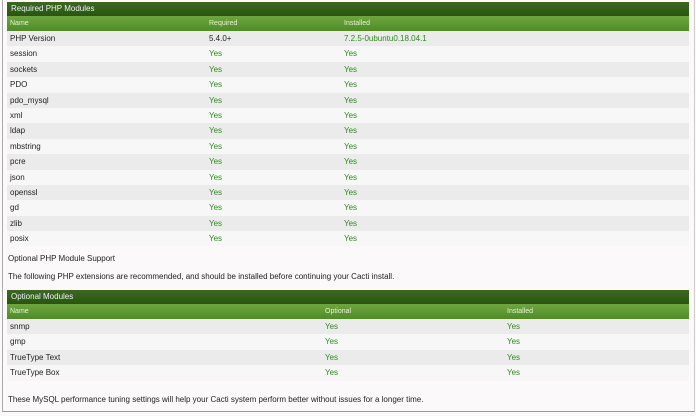 This screenshot has width=696, height=416. What do you see at coordinates (348, 9) in the screenshot?
I see `table-title: Required PHP Modules` at bounding box center [348, 9].